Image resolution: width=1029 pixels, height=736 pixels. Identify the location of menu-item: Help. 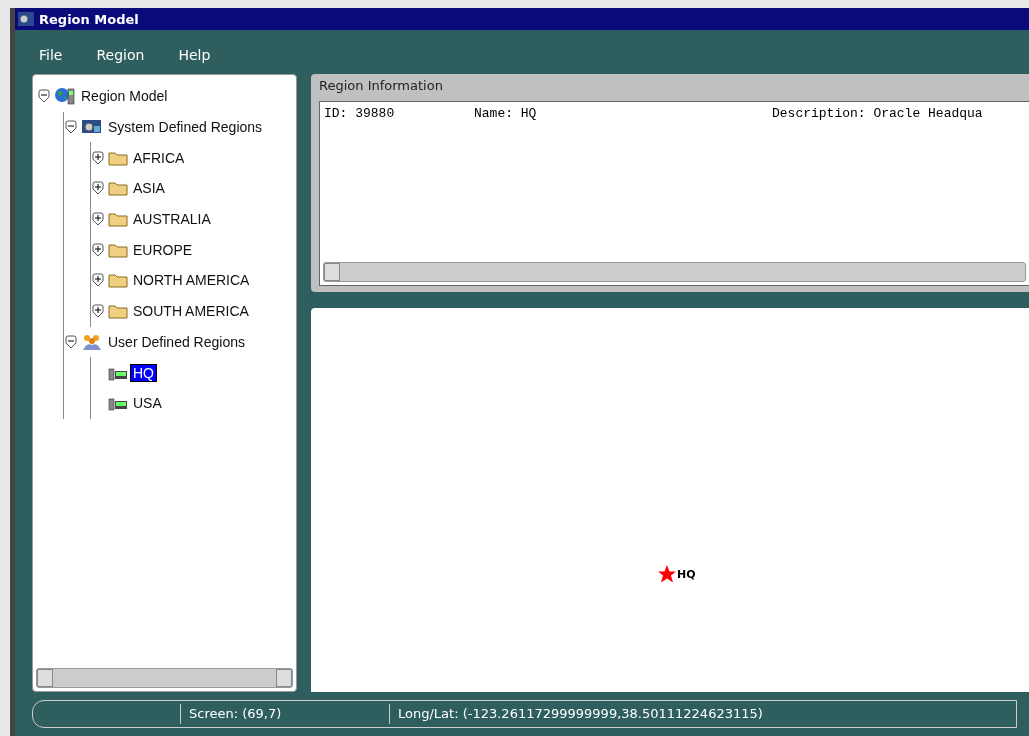
(194, 55).